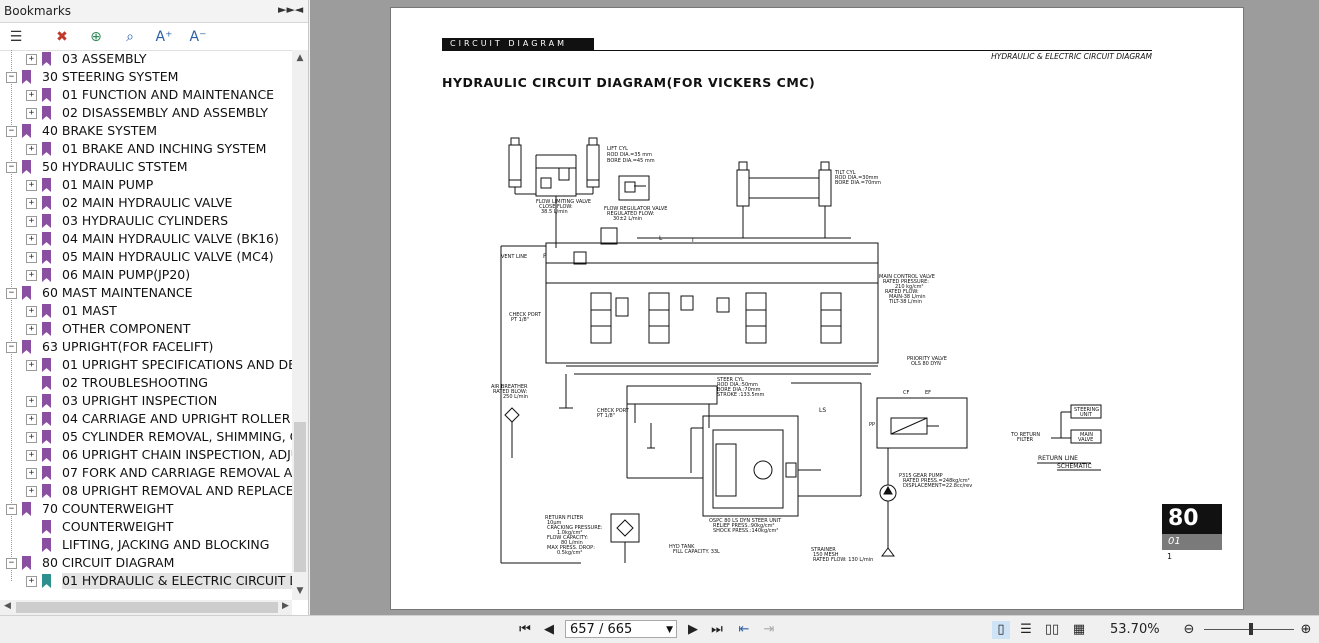 This screenshot has height=643, width=1319. What do you see at coordinates (146, 167) in the screenshot?
I see `bookmark-item: − 50 HYDRAULIC STSTEM` at bounding box center [146, 167].